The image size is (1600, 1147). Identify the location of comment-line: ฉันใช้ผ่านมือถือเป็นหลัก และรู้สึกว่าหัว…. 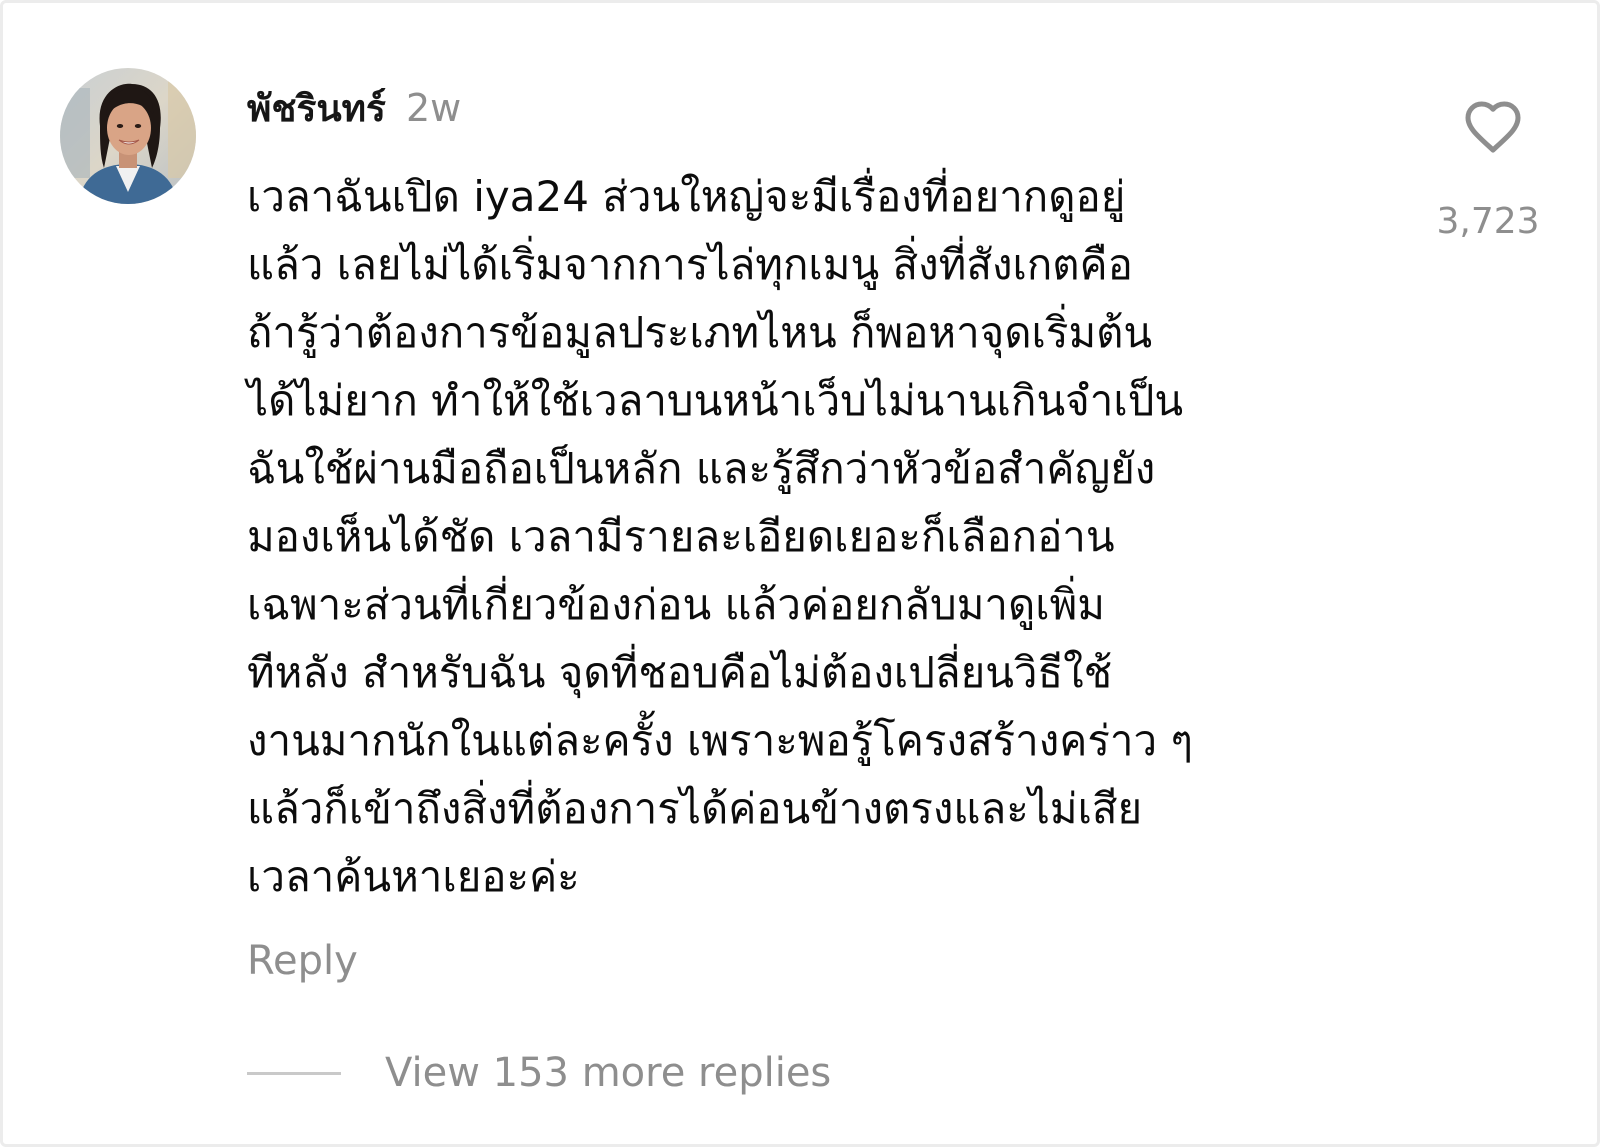
(701, 468).